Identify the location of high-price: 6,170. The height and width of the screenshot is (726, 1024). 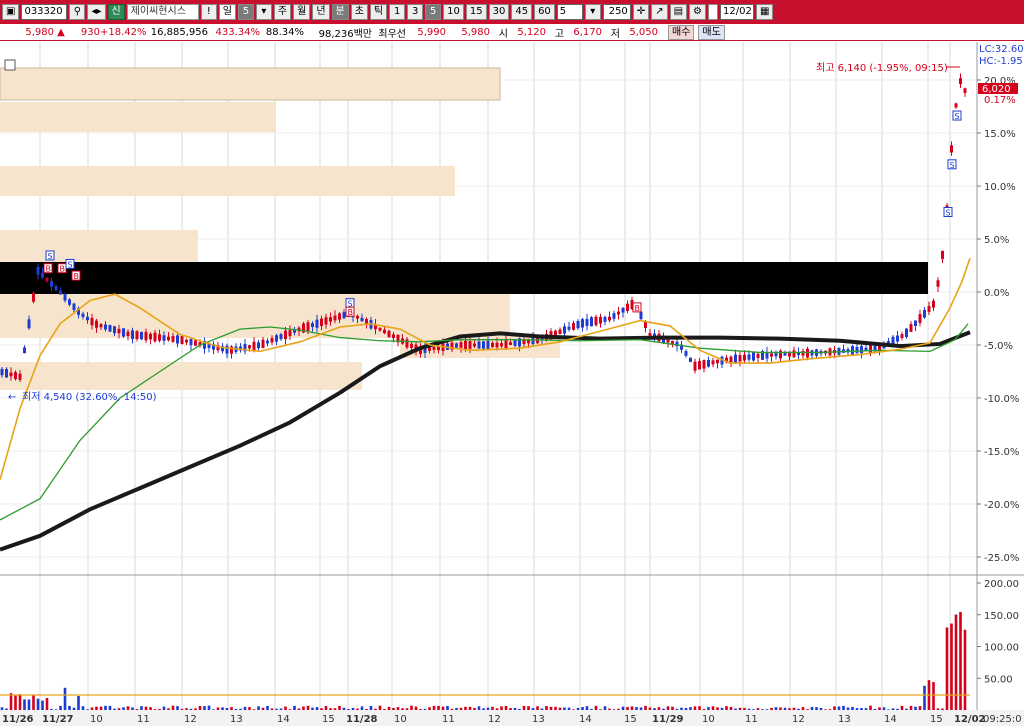
(587, 32).